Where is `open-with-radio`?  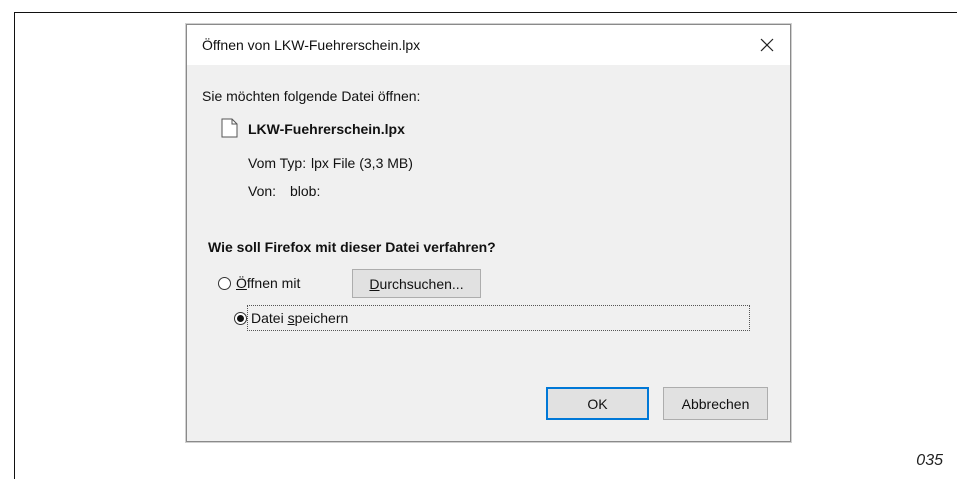 open-with-radio is located at coordinates (224, 283).